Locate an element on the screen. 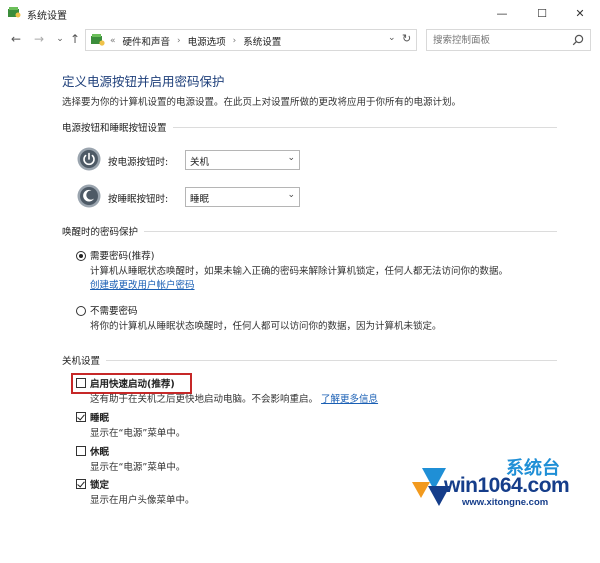 The height and width of the screenshot is (563, 600). fast-startup-label: 启用快速启动(推荐) is located at coordinates (132, 383).